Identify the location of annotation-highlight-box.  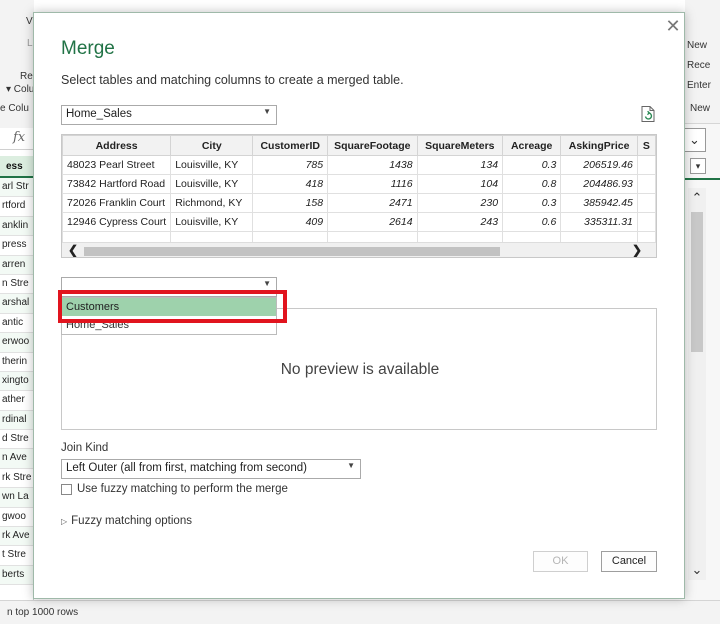
(172, 306).